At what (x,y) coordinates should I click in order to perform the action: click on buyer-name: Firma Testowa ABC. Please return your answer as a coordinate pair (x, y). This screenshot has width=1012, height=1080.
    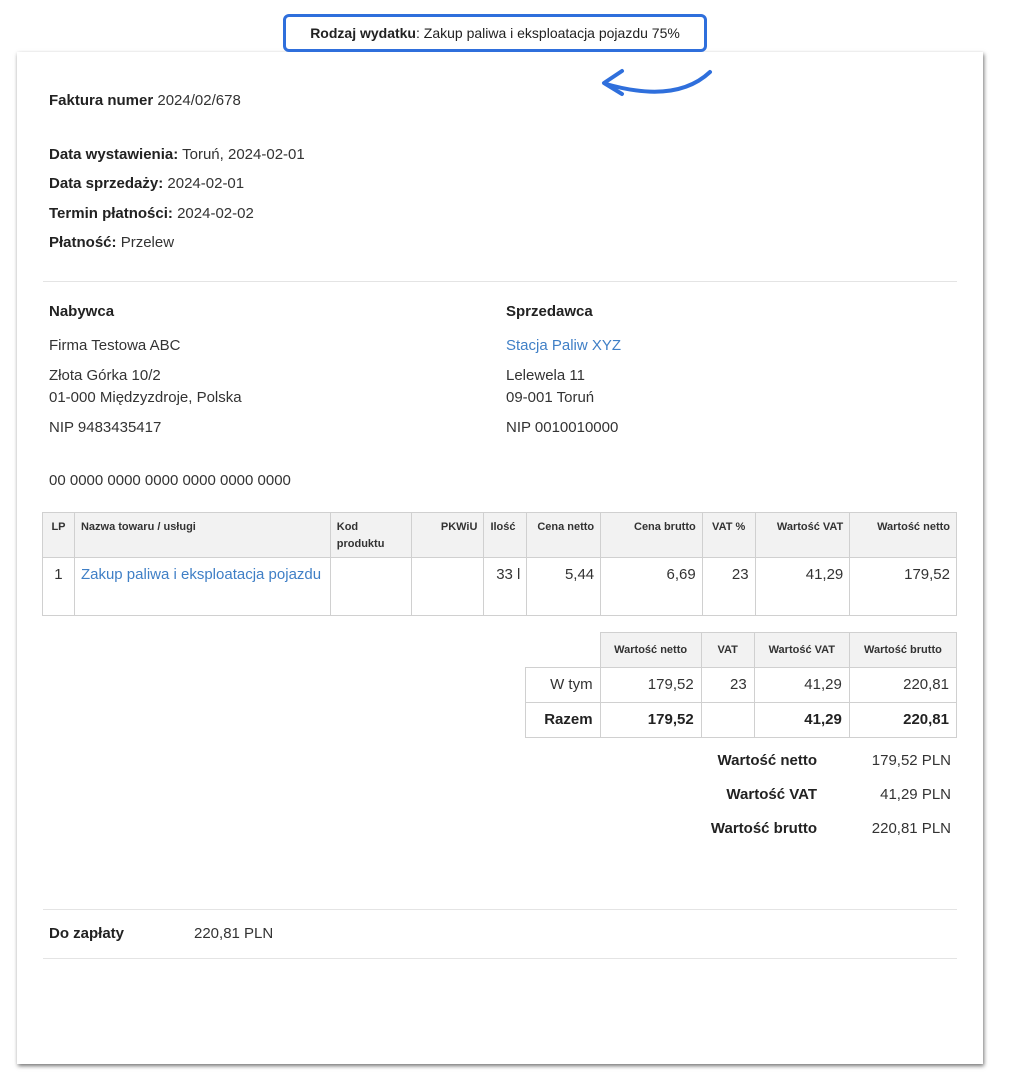
    Looking at the image, I should click on (115, 345).